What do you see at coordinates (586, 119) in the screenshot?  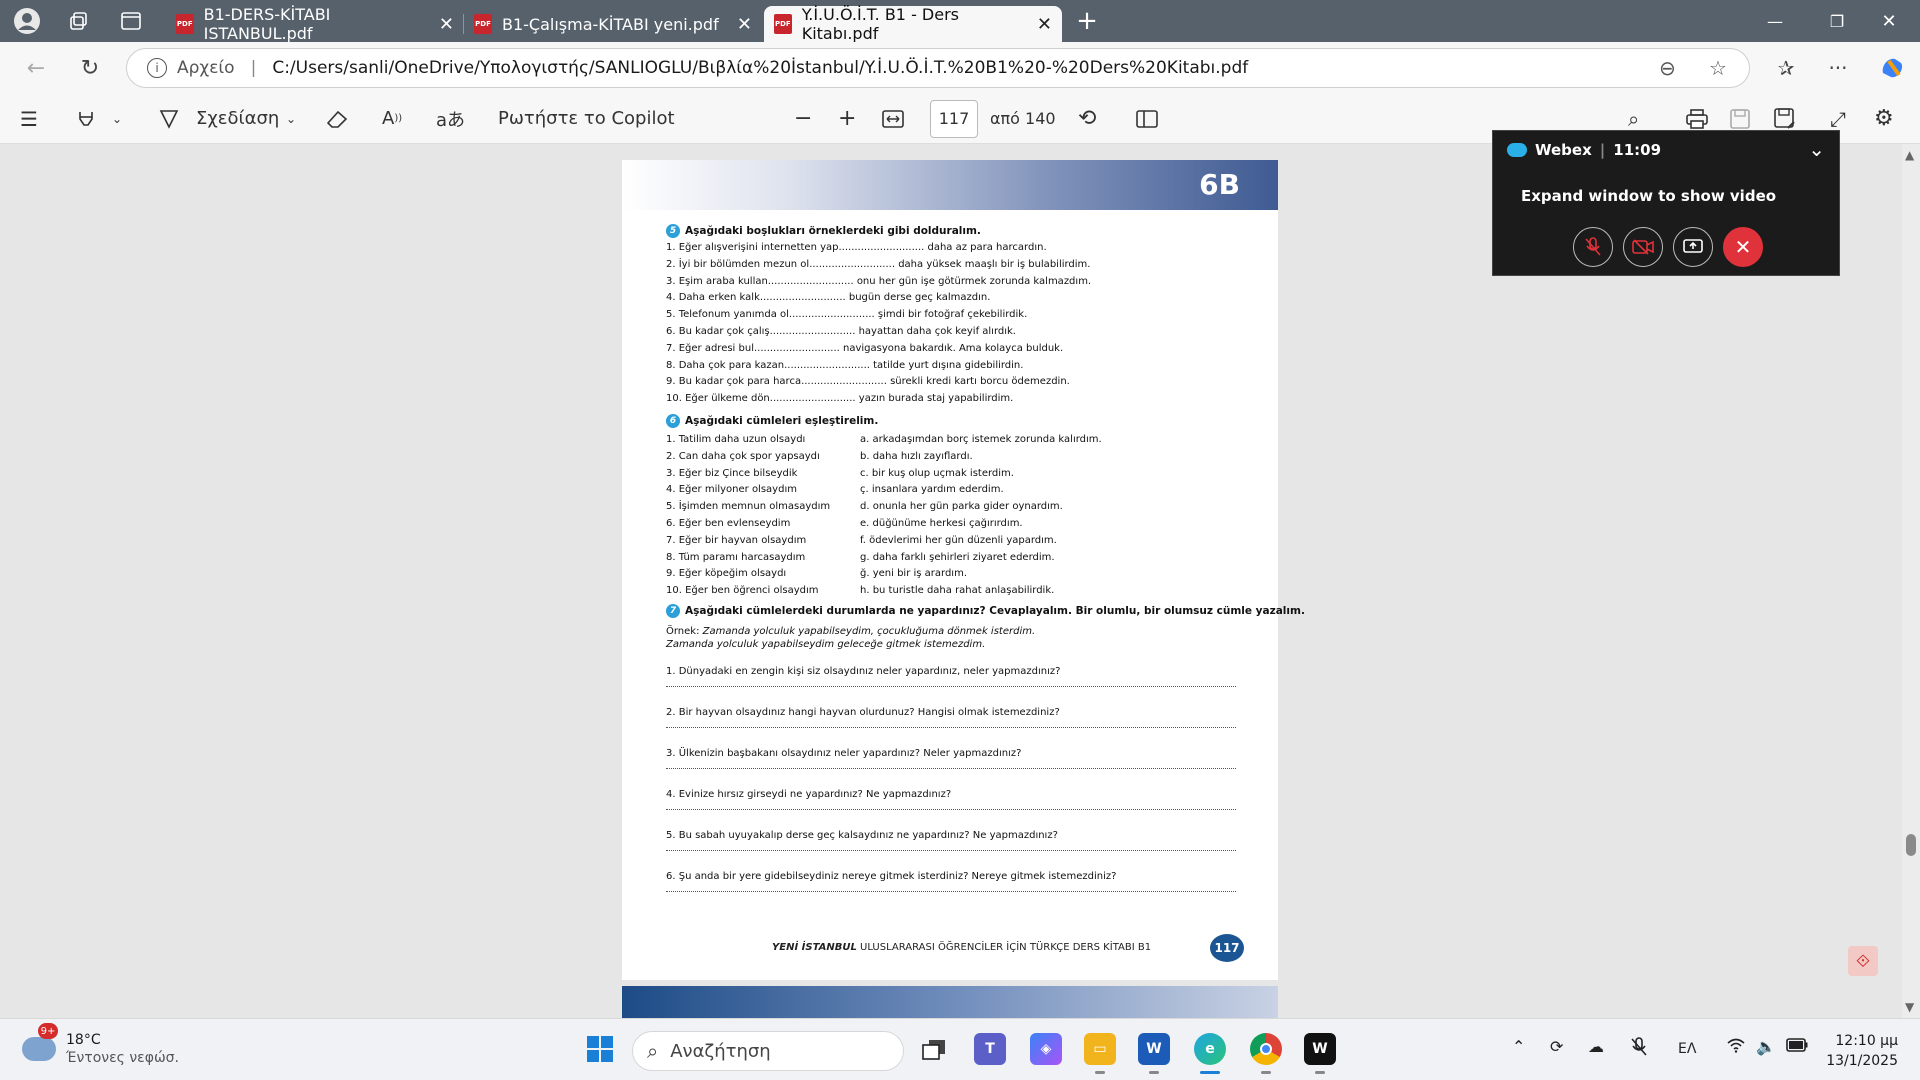 I see `ask-copilot-button: Ρωτήστε το Copilot` at bounding box center [586, 119].